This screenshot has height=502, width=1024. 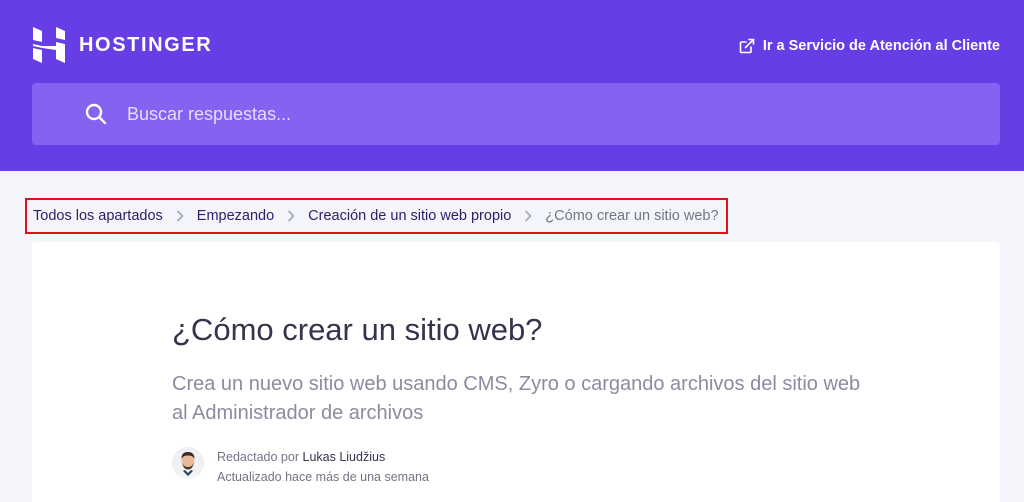 What do you see at coordinates (632, 216) in the screenshot?
I see `breadcrumb-item-current: ¿Cómo crear un sitio web?` at bounding box center [632, 216].